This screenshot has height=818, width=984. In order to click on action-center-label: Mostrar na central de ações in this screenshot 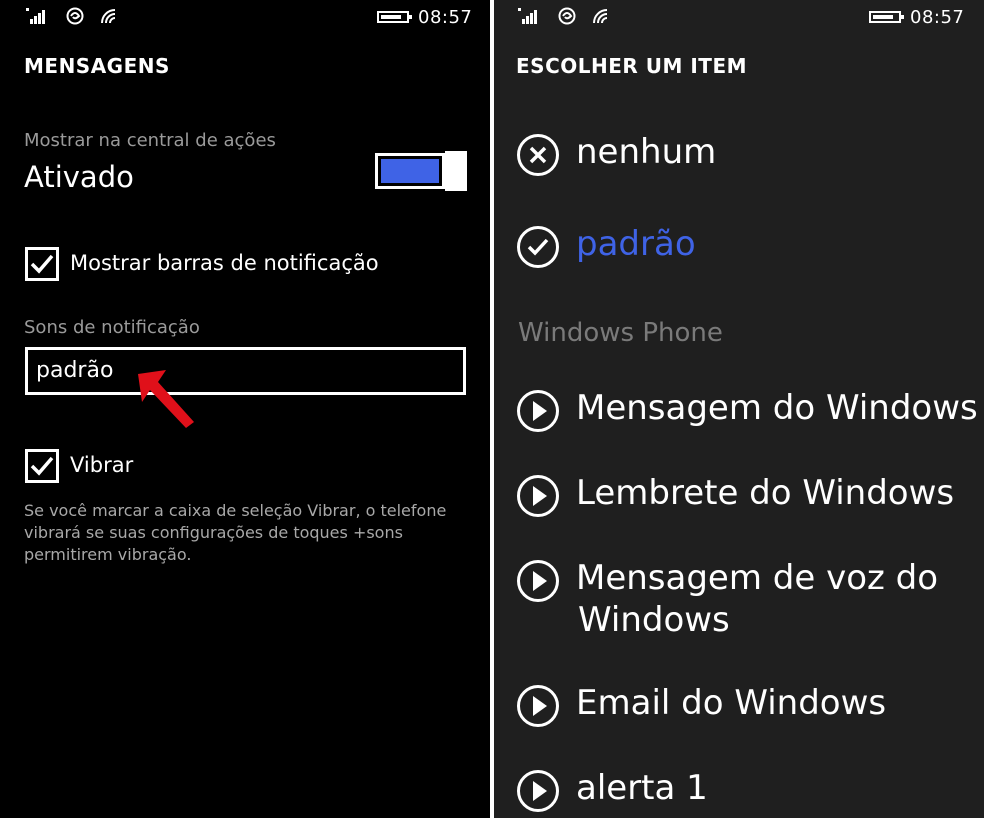, I will do `click(150, 140)`.